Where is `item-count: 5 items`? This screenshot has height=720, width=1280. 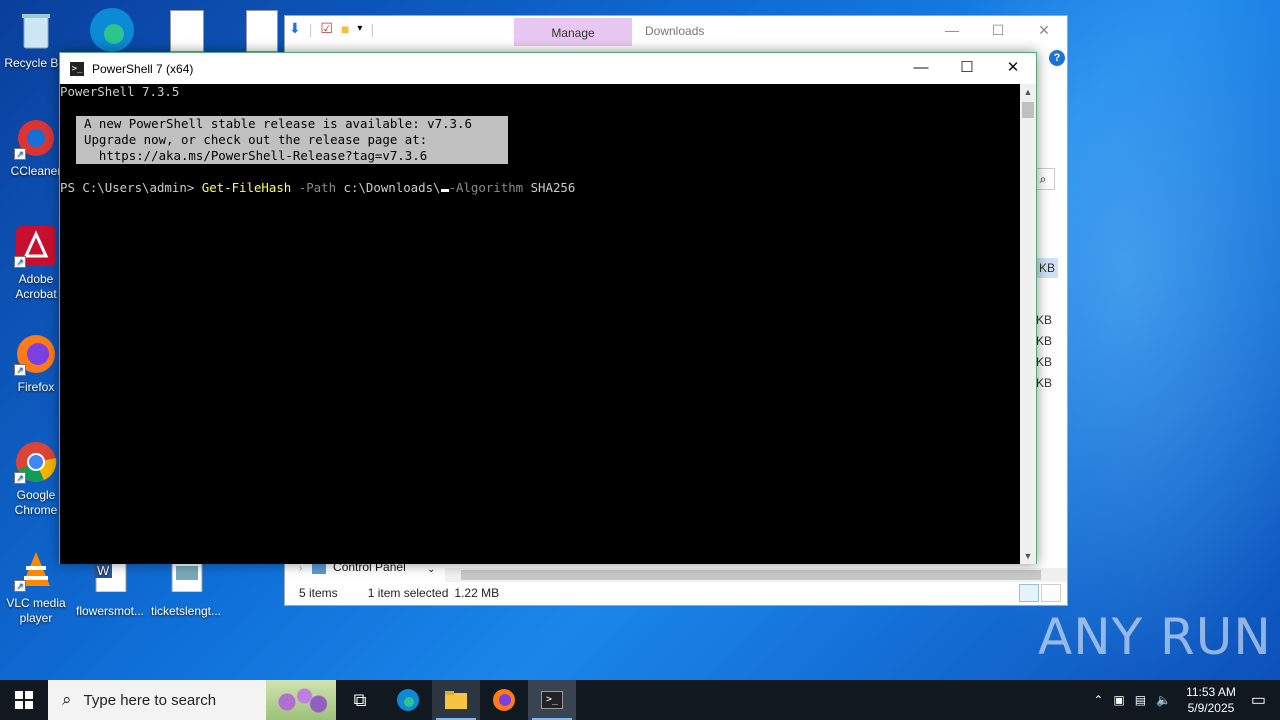 item-count: 5 items is located at coordinates (318, 593).